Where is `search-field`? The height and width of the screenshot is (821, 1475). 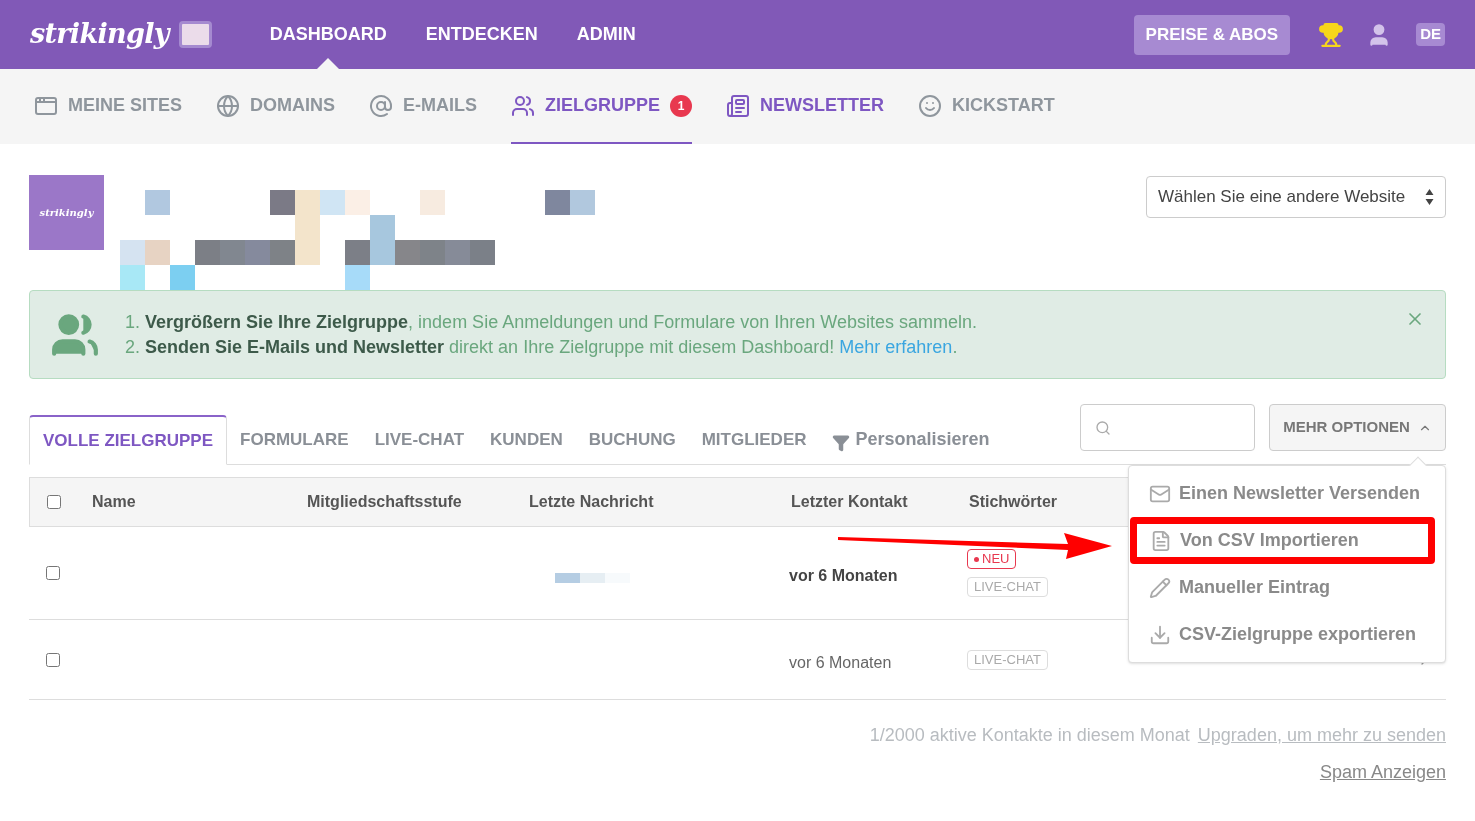 search-field is located at coordinates (1167, 427).